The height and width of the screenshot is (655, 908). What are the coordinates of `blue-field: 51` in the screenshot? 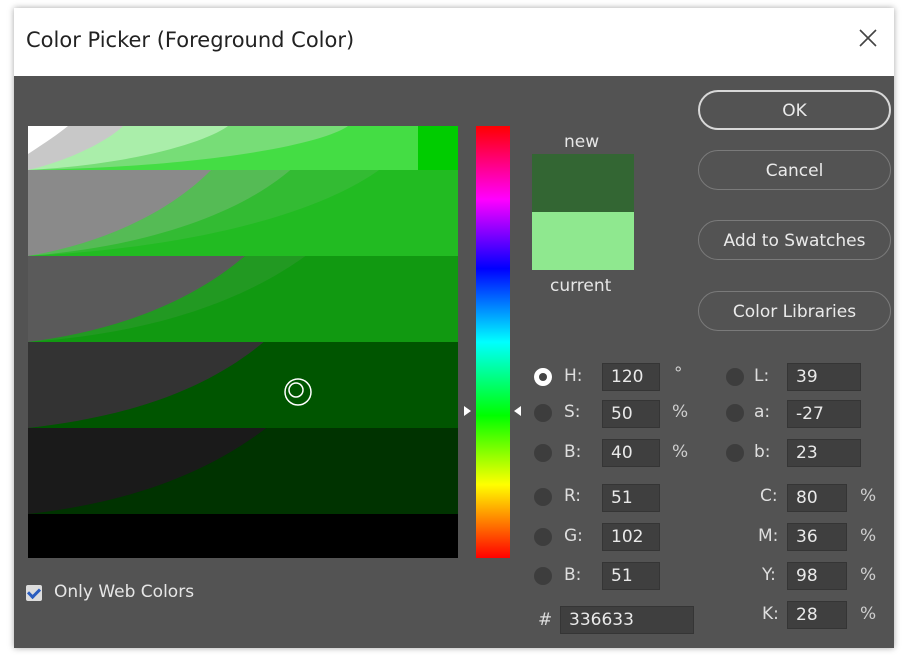 It's located at (631, 576).